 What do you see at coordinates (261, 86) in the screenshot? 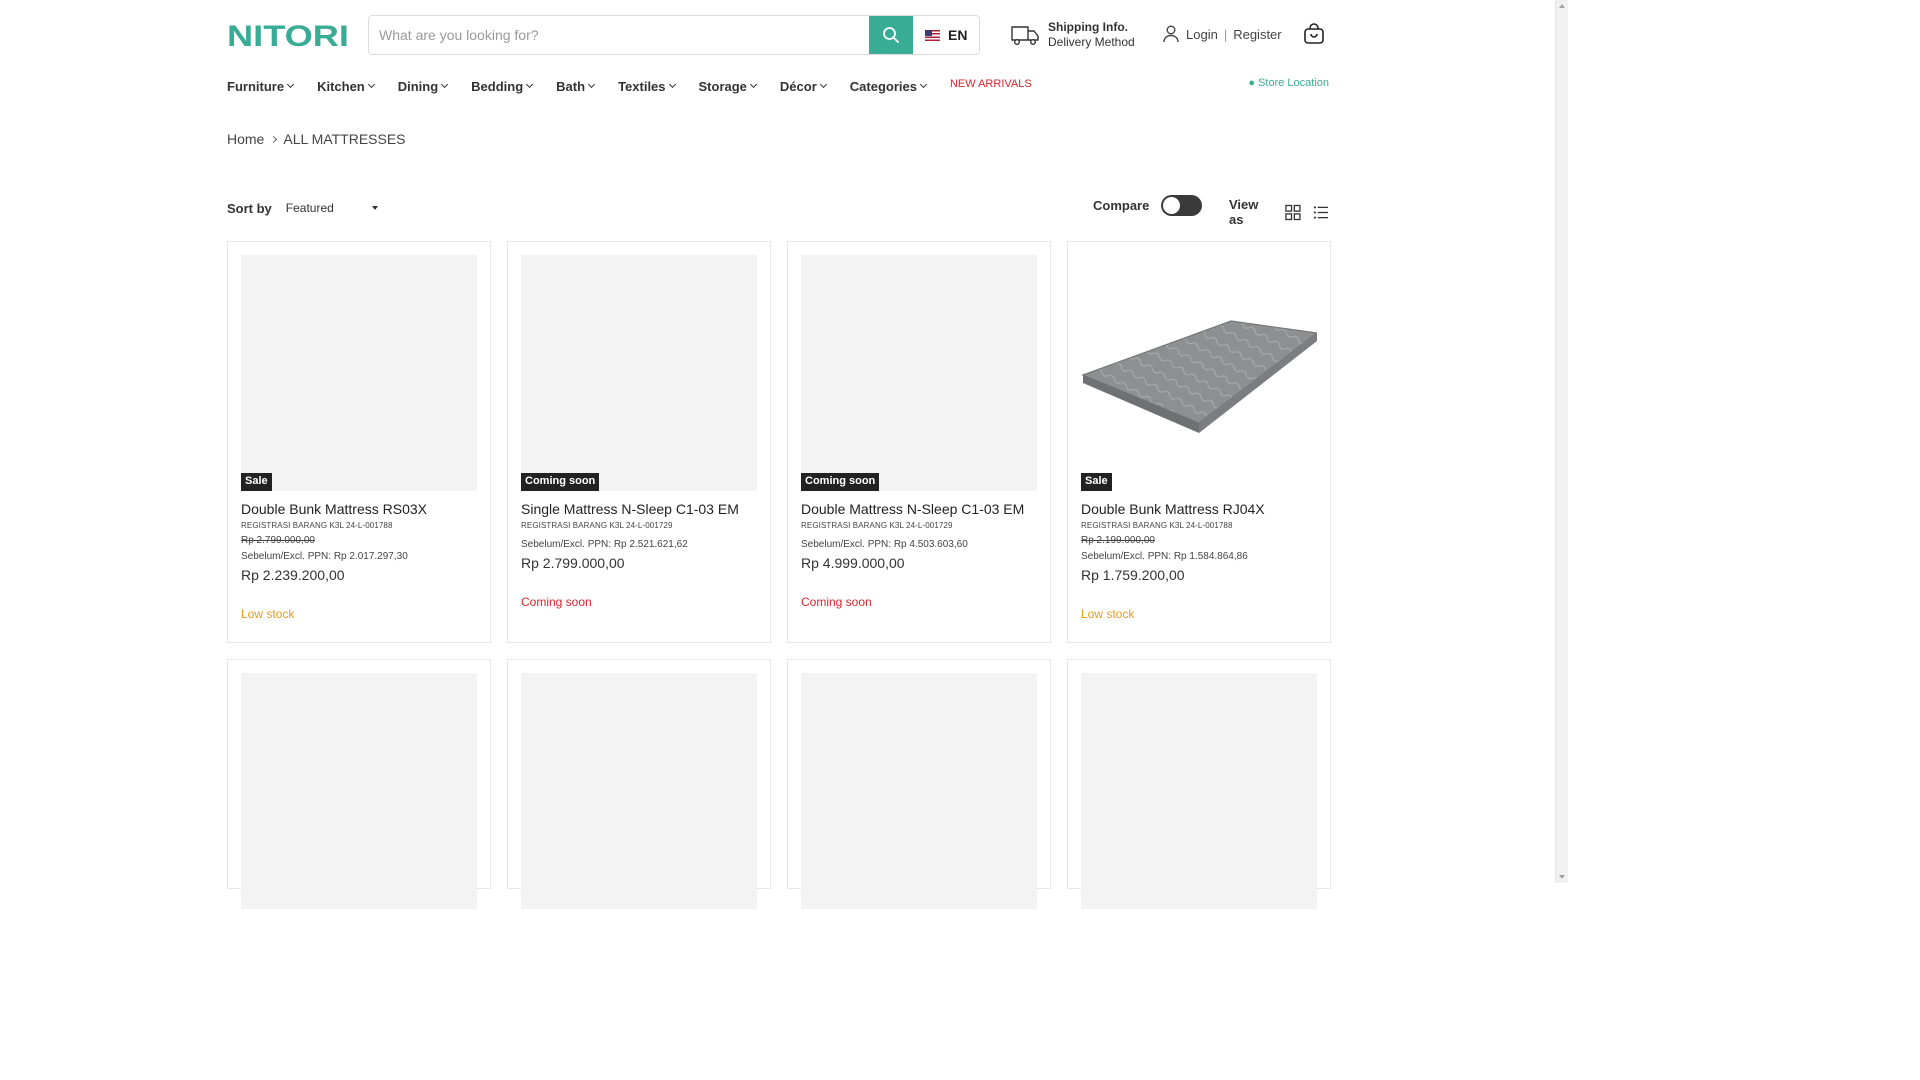
I see `nav-furniture: Furniture` at bounding box center [261, 86].